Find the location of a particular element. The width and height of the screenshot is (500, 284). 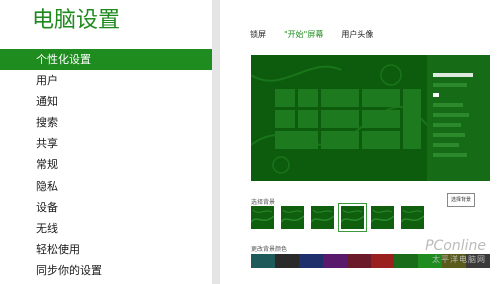

menu-item: 搜索 is located at coordinates (106, 122).